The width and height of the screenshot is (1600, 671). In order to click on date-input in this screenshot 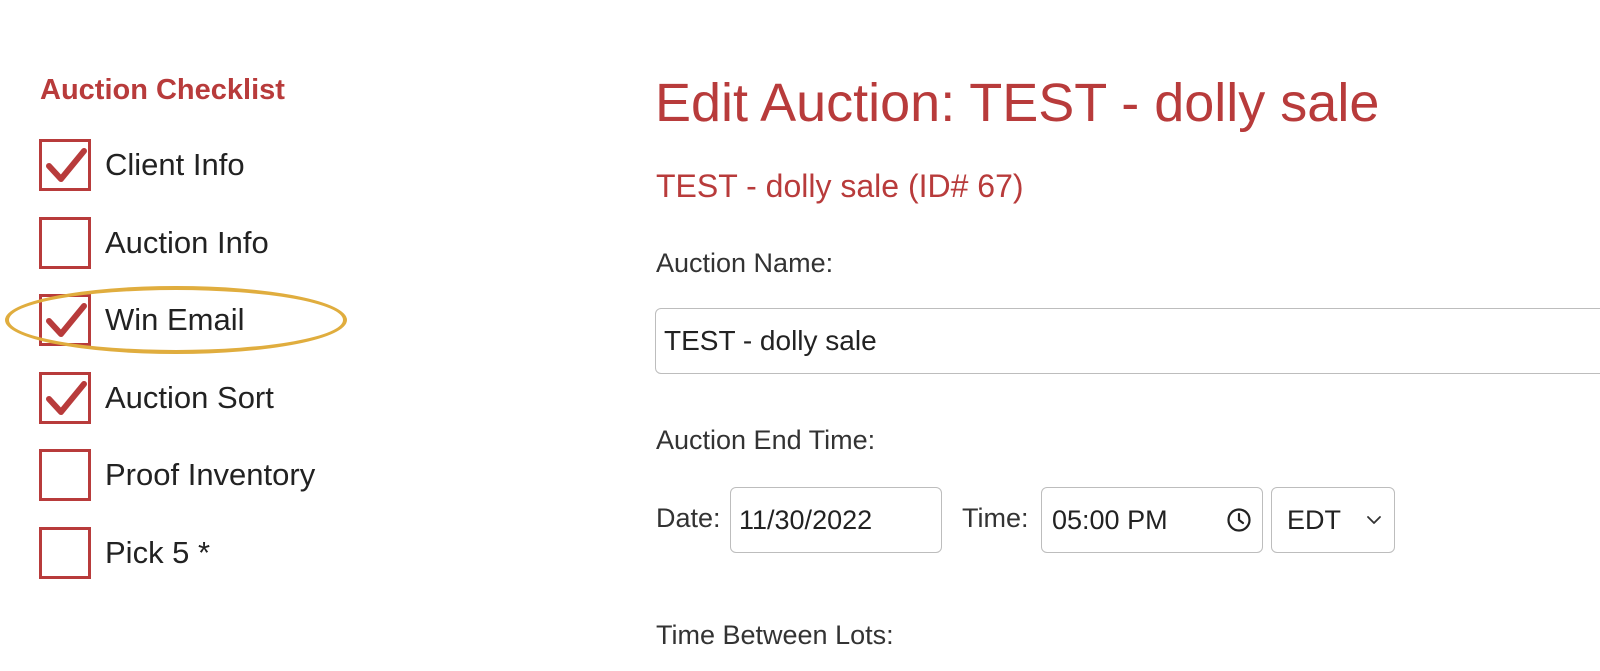, I will do `click(836, 520)`.